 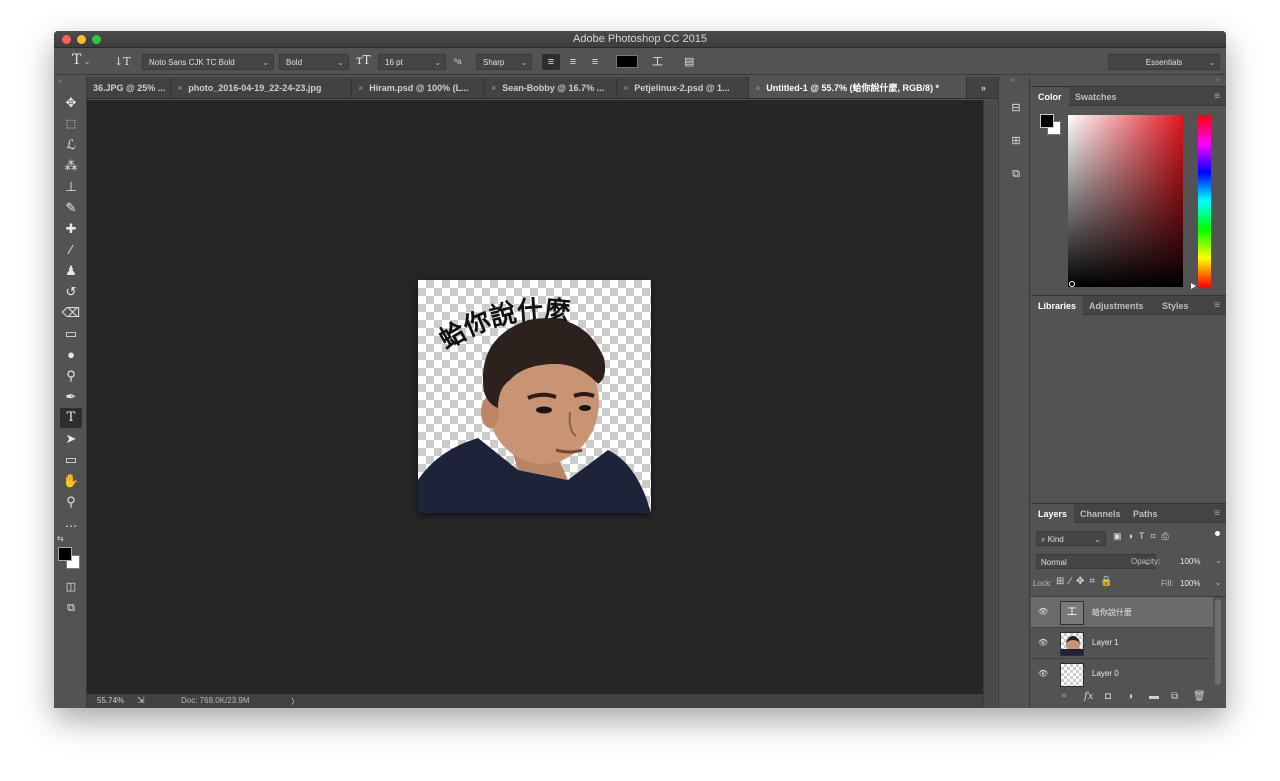 What do you see at coordinates (71, 292) in the screenshot?
I see `history-brush-tool-icon: ↺` at bounding box center [71, 292].